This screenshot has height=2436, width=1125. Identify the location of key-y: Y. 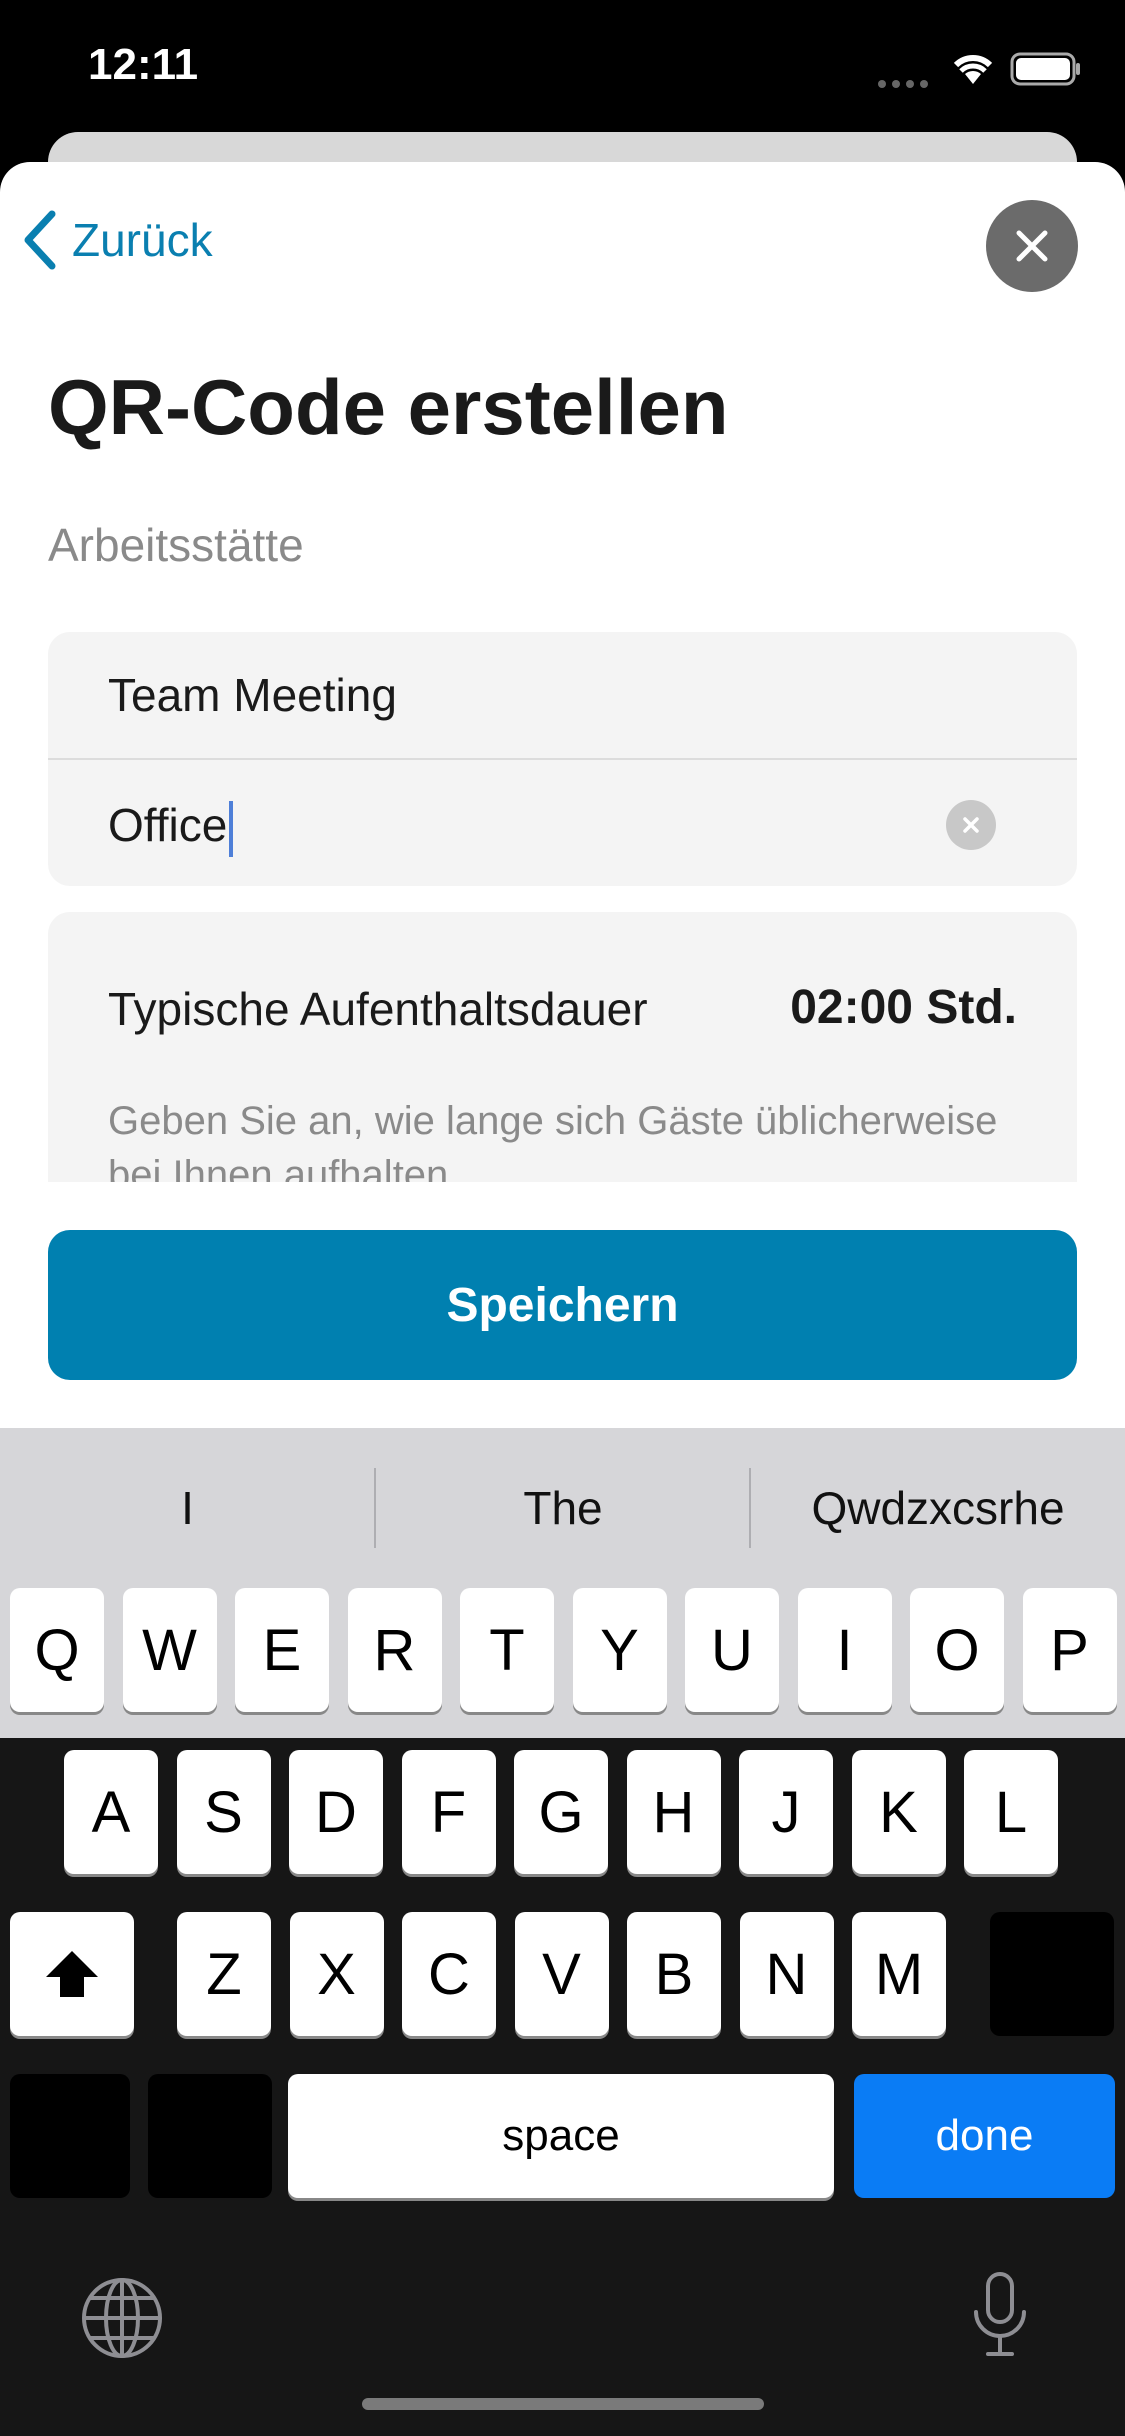
(619, 1650).